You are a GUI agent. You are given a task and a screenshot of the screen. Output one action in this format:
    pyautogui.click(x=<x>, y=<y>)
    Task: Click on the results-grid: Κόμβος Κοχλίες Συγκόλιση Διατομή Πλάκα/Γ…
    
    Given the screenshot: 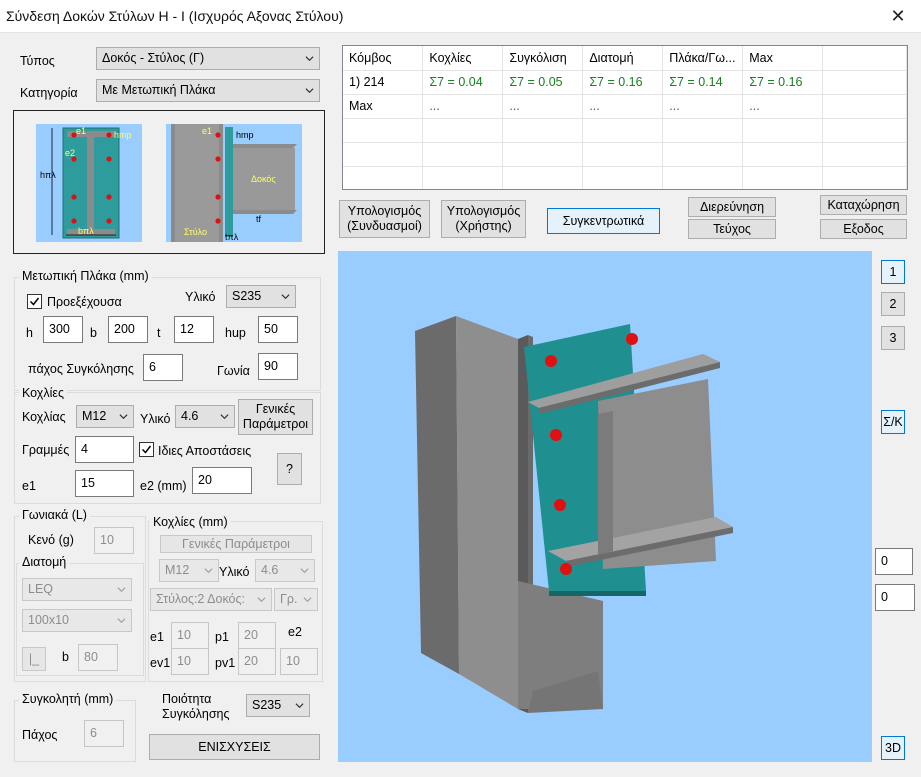 What is the action you would take?
    pyautogui.click(x=625, y=117)
    